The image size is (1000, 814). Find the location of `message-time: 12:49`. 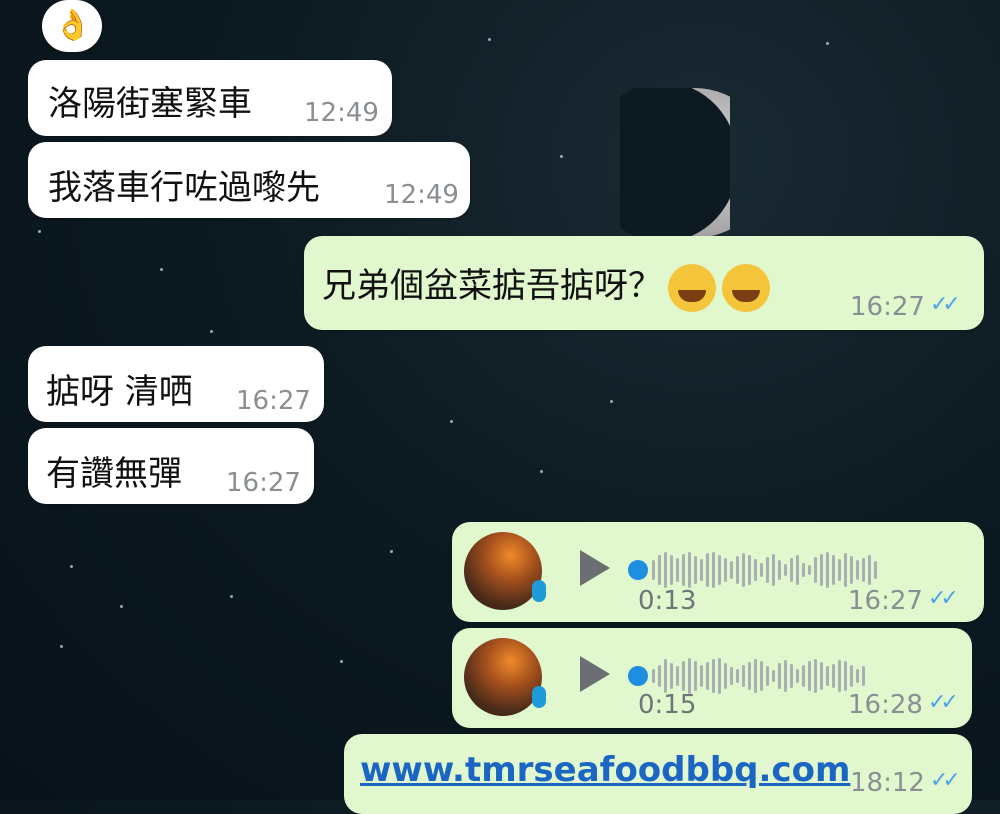

message-time: 12:49 is located at coordinates (341, 113).